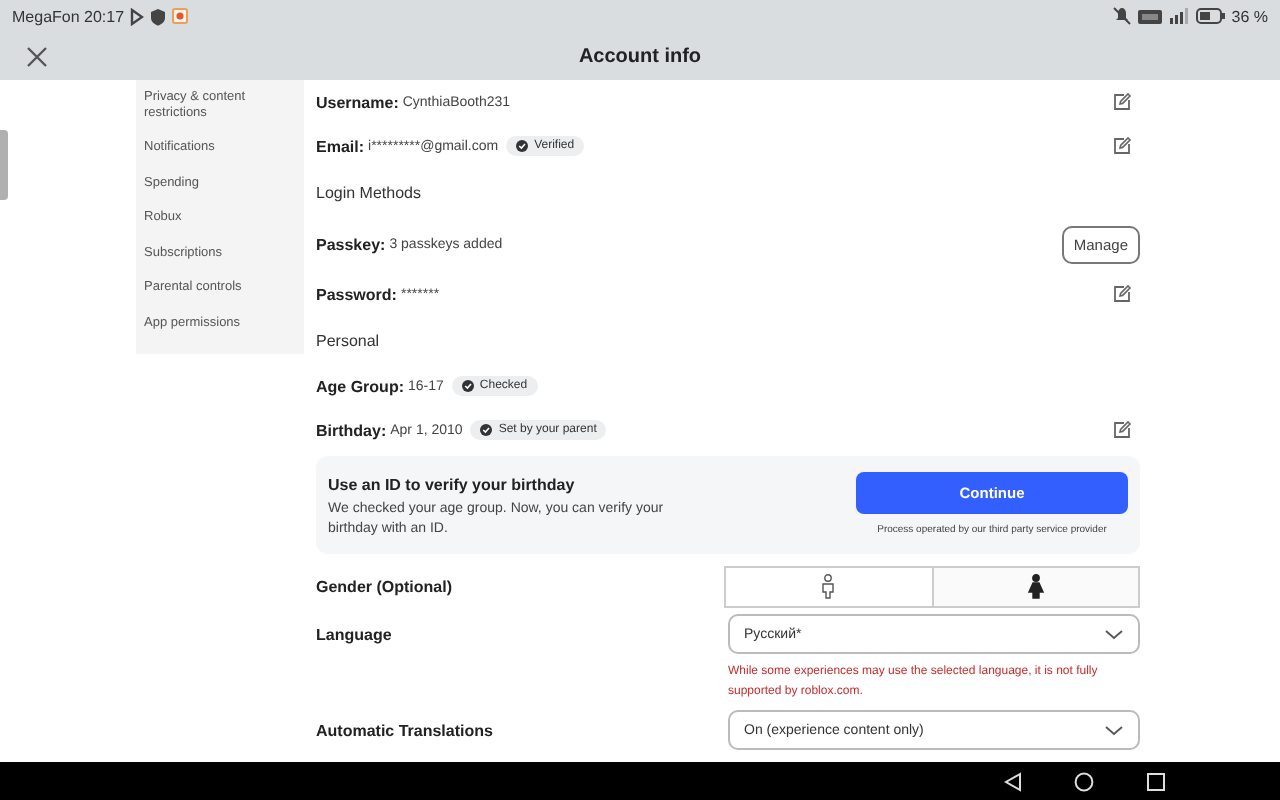 This screenshot has width=1280, height=800. I want to click on field-label: Username:, so click(357, 102).